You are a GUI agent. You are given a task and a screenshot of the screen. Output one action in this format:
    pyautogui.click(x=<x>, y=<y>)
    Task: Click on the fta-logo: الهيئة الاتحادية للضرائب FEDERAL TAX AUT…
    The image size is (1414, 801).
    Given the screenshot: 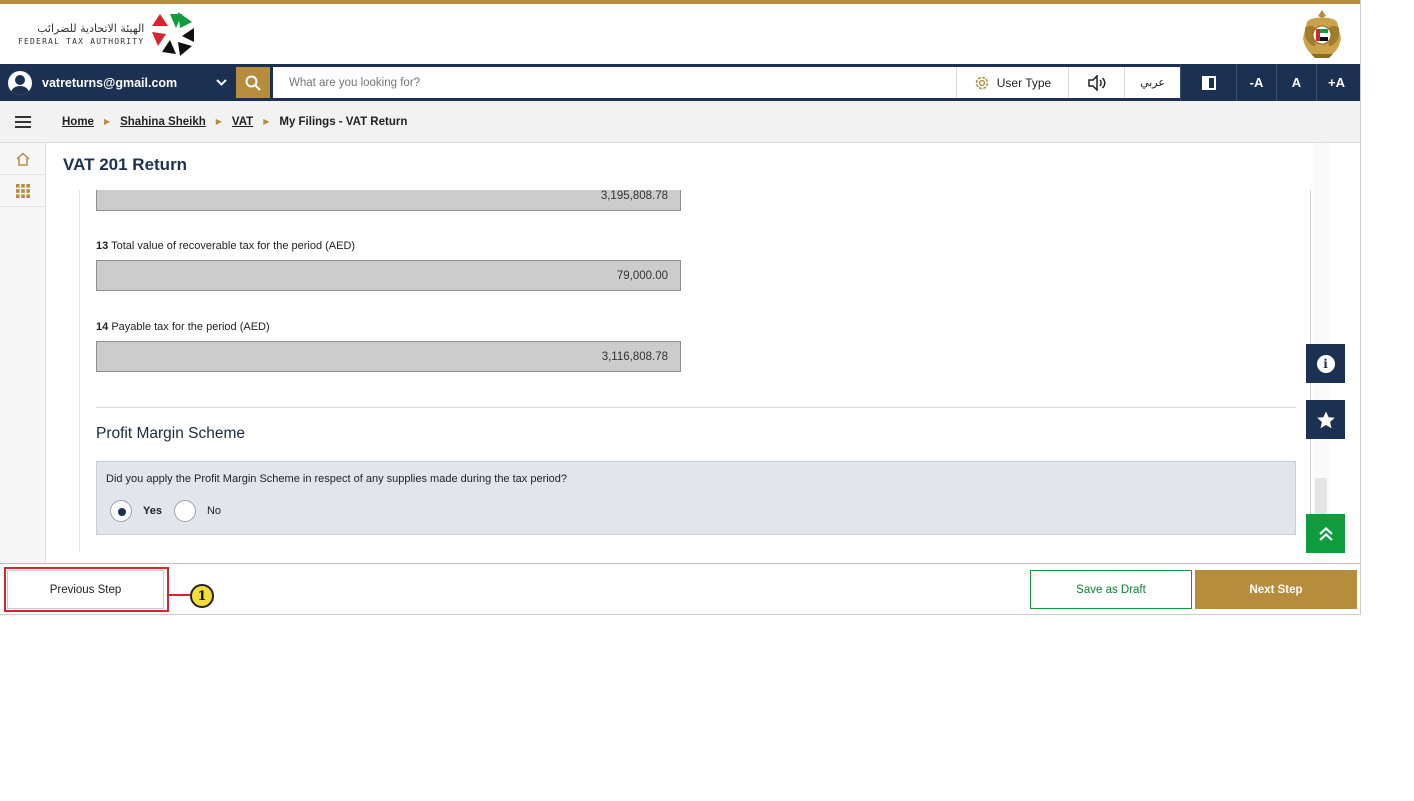 What is the action you would take?
    pyautogui.click(x=108, y=34)
    